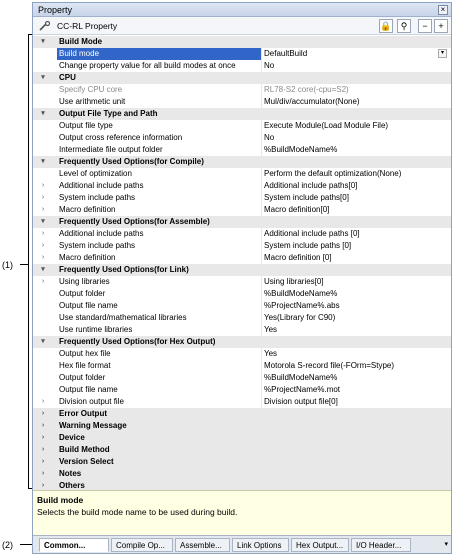 The image size is (474, 558). Describe the element at coordinates (446, 544) in the screenshot. I see `tab-list-menu-icon: ▾` at that location.